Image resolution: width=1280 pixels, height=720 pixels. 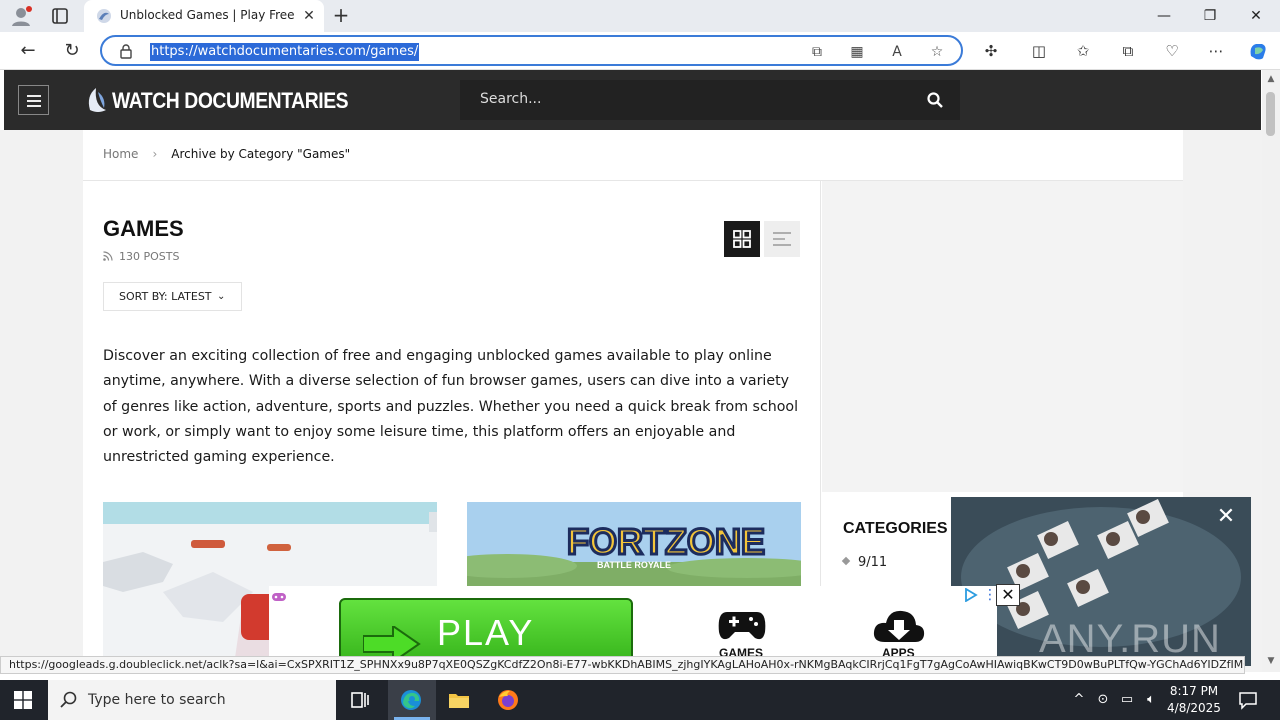 I want to click on notifications-icon, so click(x=1248, y=700).